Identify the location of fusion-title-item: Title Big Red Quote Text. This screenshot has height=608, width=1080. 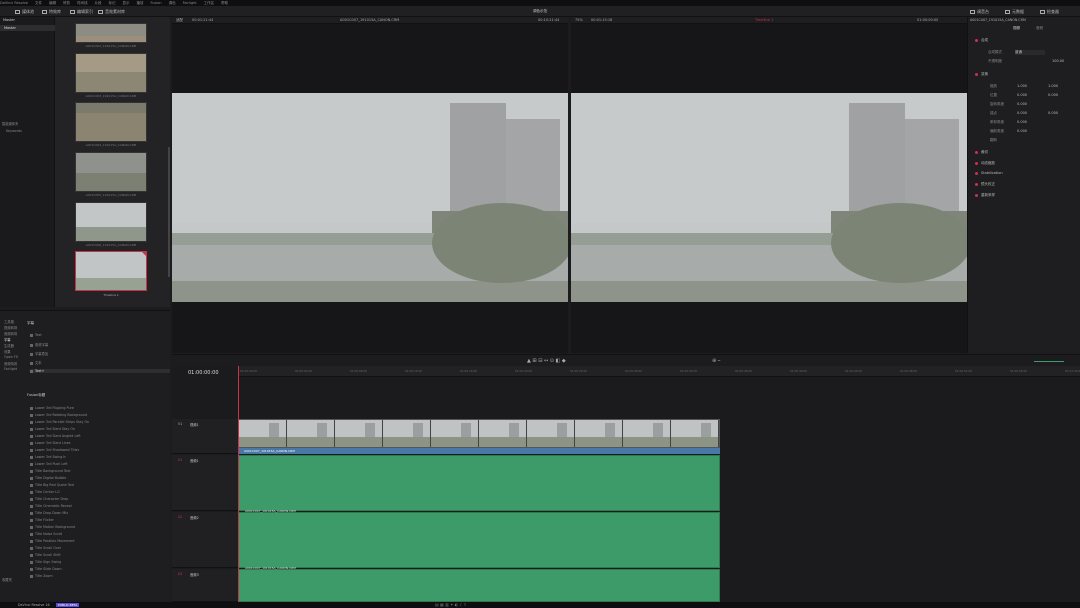
(52, 485).